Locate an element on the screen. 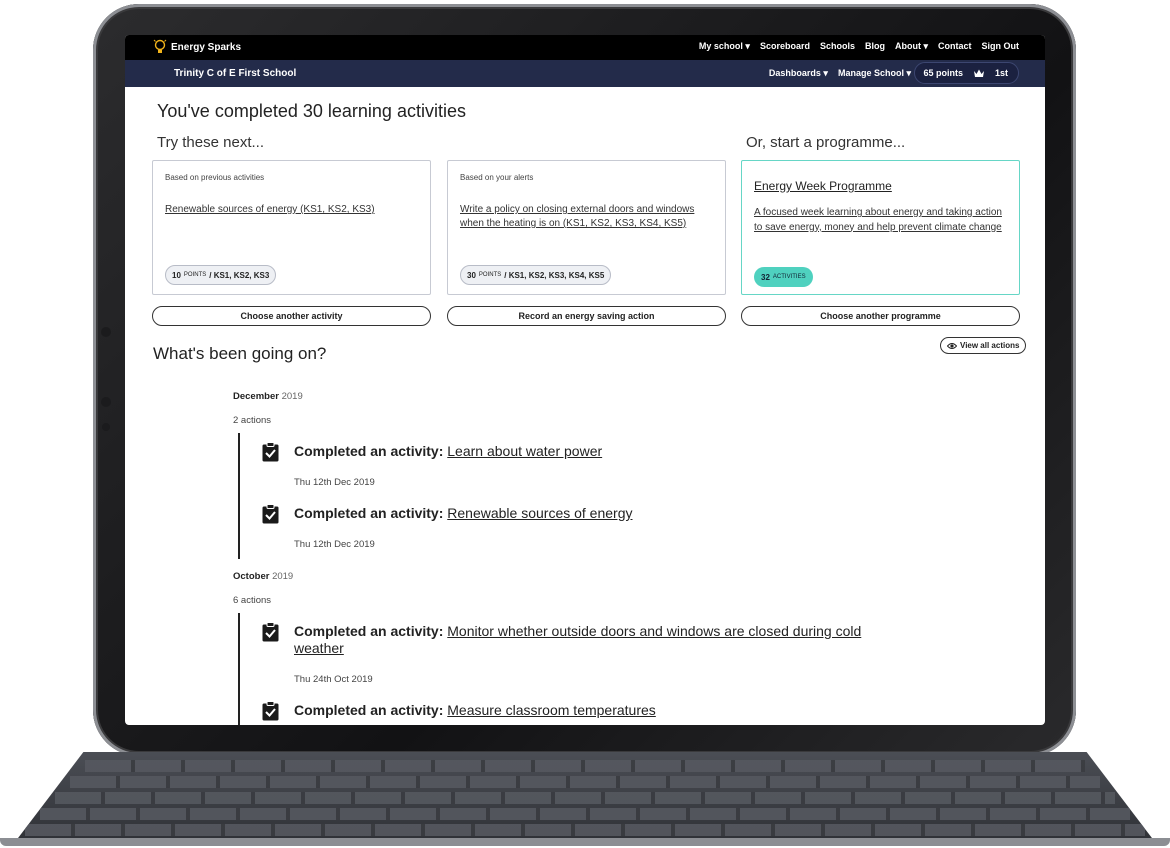  school-nav: Dashboards ▾ Manage School ▾ is located at coordinates (840, 73).